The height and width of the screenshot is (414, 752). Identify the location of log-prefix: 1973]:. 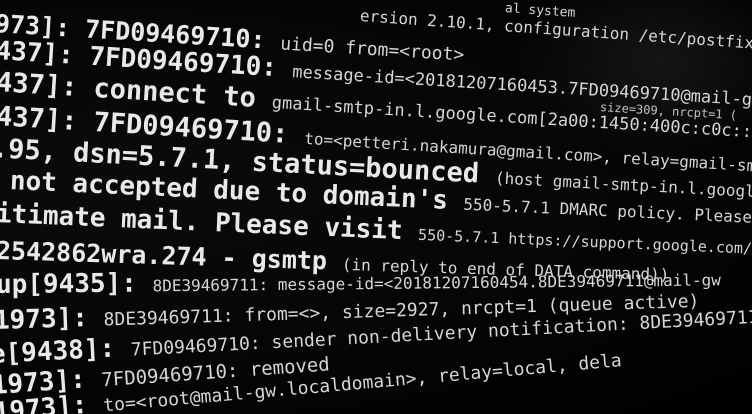
(52, 319).